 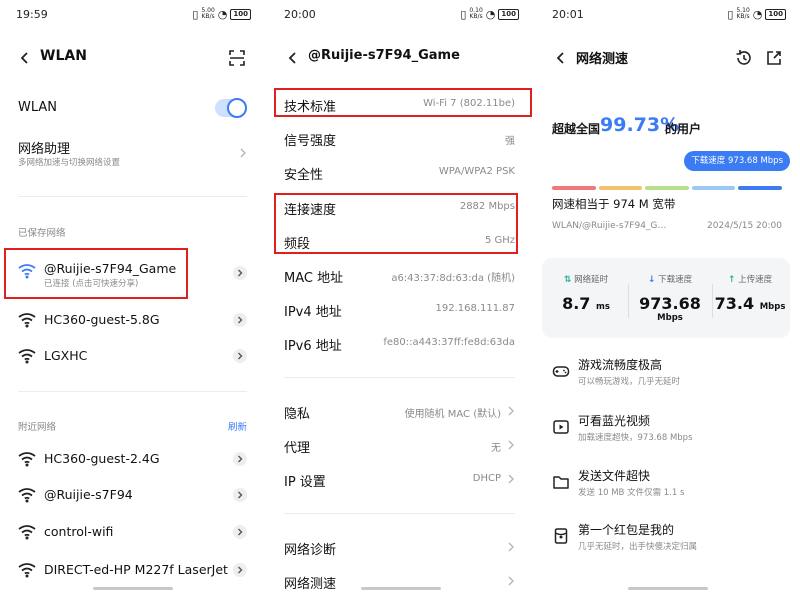 What do you see at coordinates (300, 14) in the screenshot?
I see `status-time: 20:00` at bounding box center [300, 14].